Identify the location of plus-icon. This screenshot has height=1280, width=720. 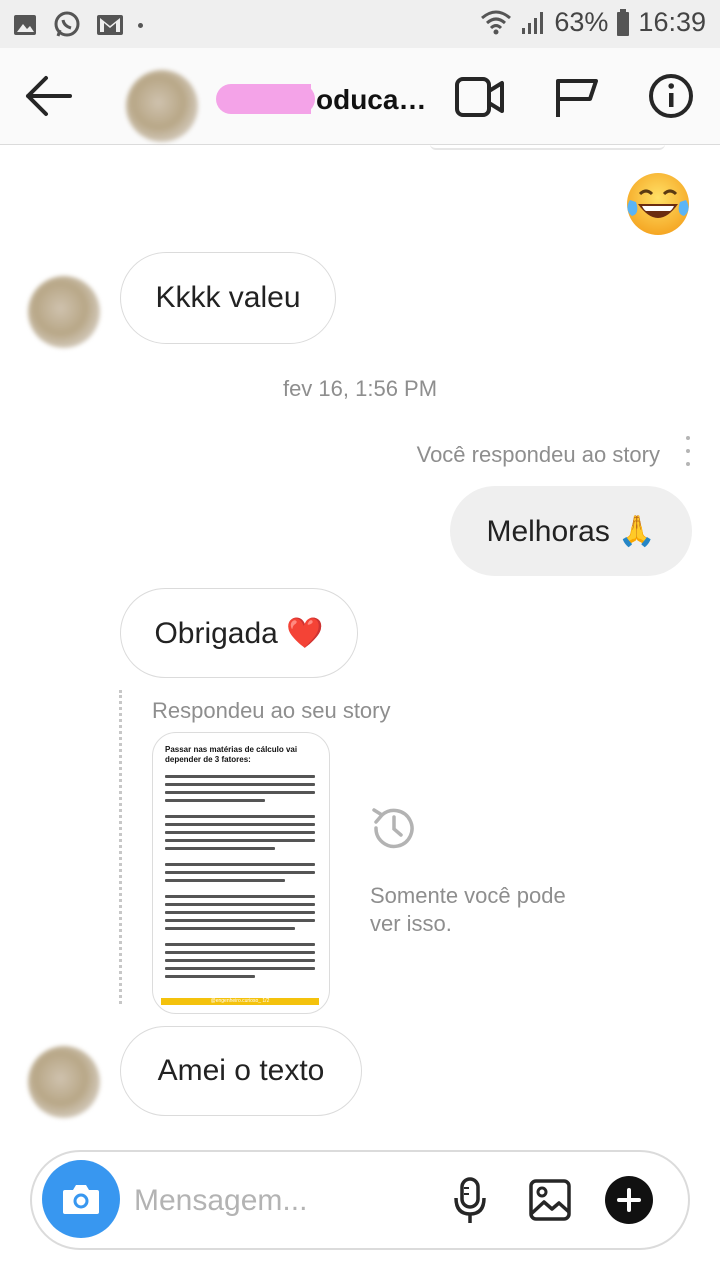
(629, 1200).